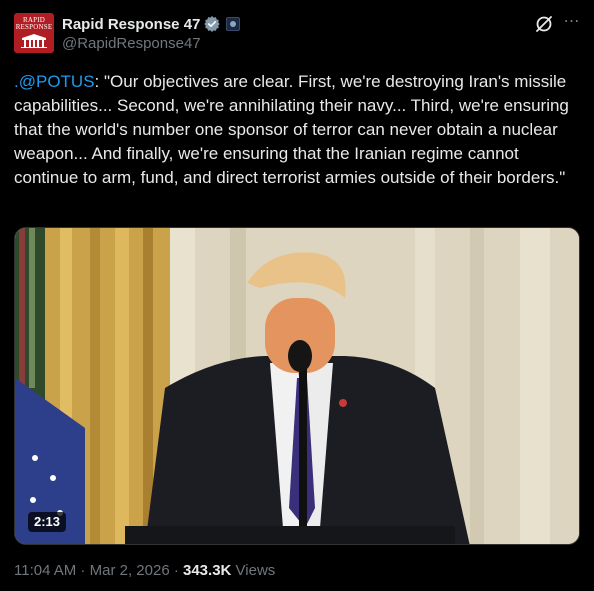 The image size is (594, 591). Describe the element at coordinates (233, 24) in the screenshot. I see `affiliate-badge-icon` at that location.